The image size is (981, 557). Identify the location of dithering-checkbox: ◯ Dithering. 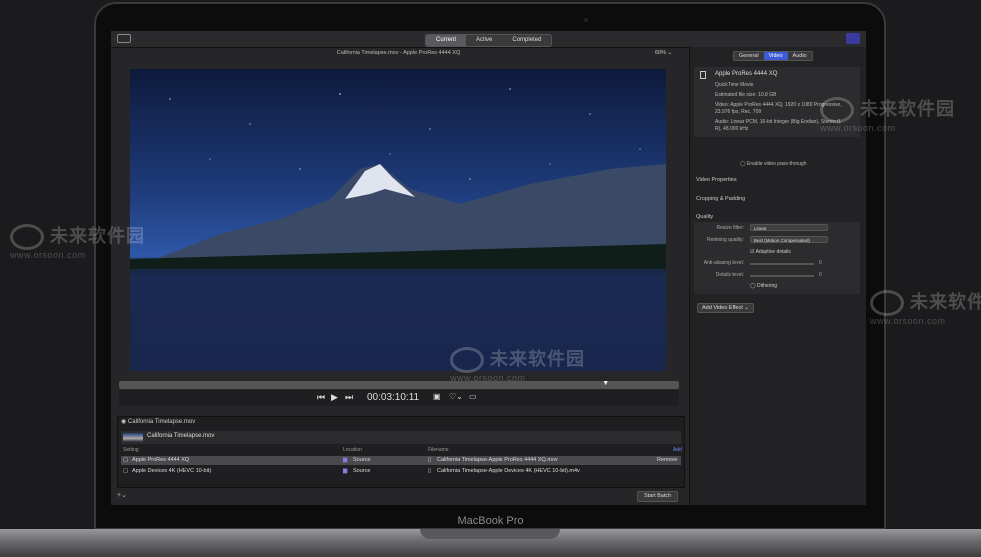
(763, 286).